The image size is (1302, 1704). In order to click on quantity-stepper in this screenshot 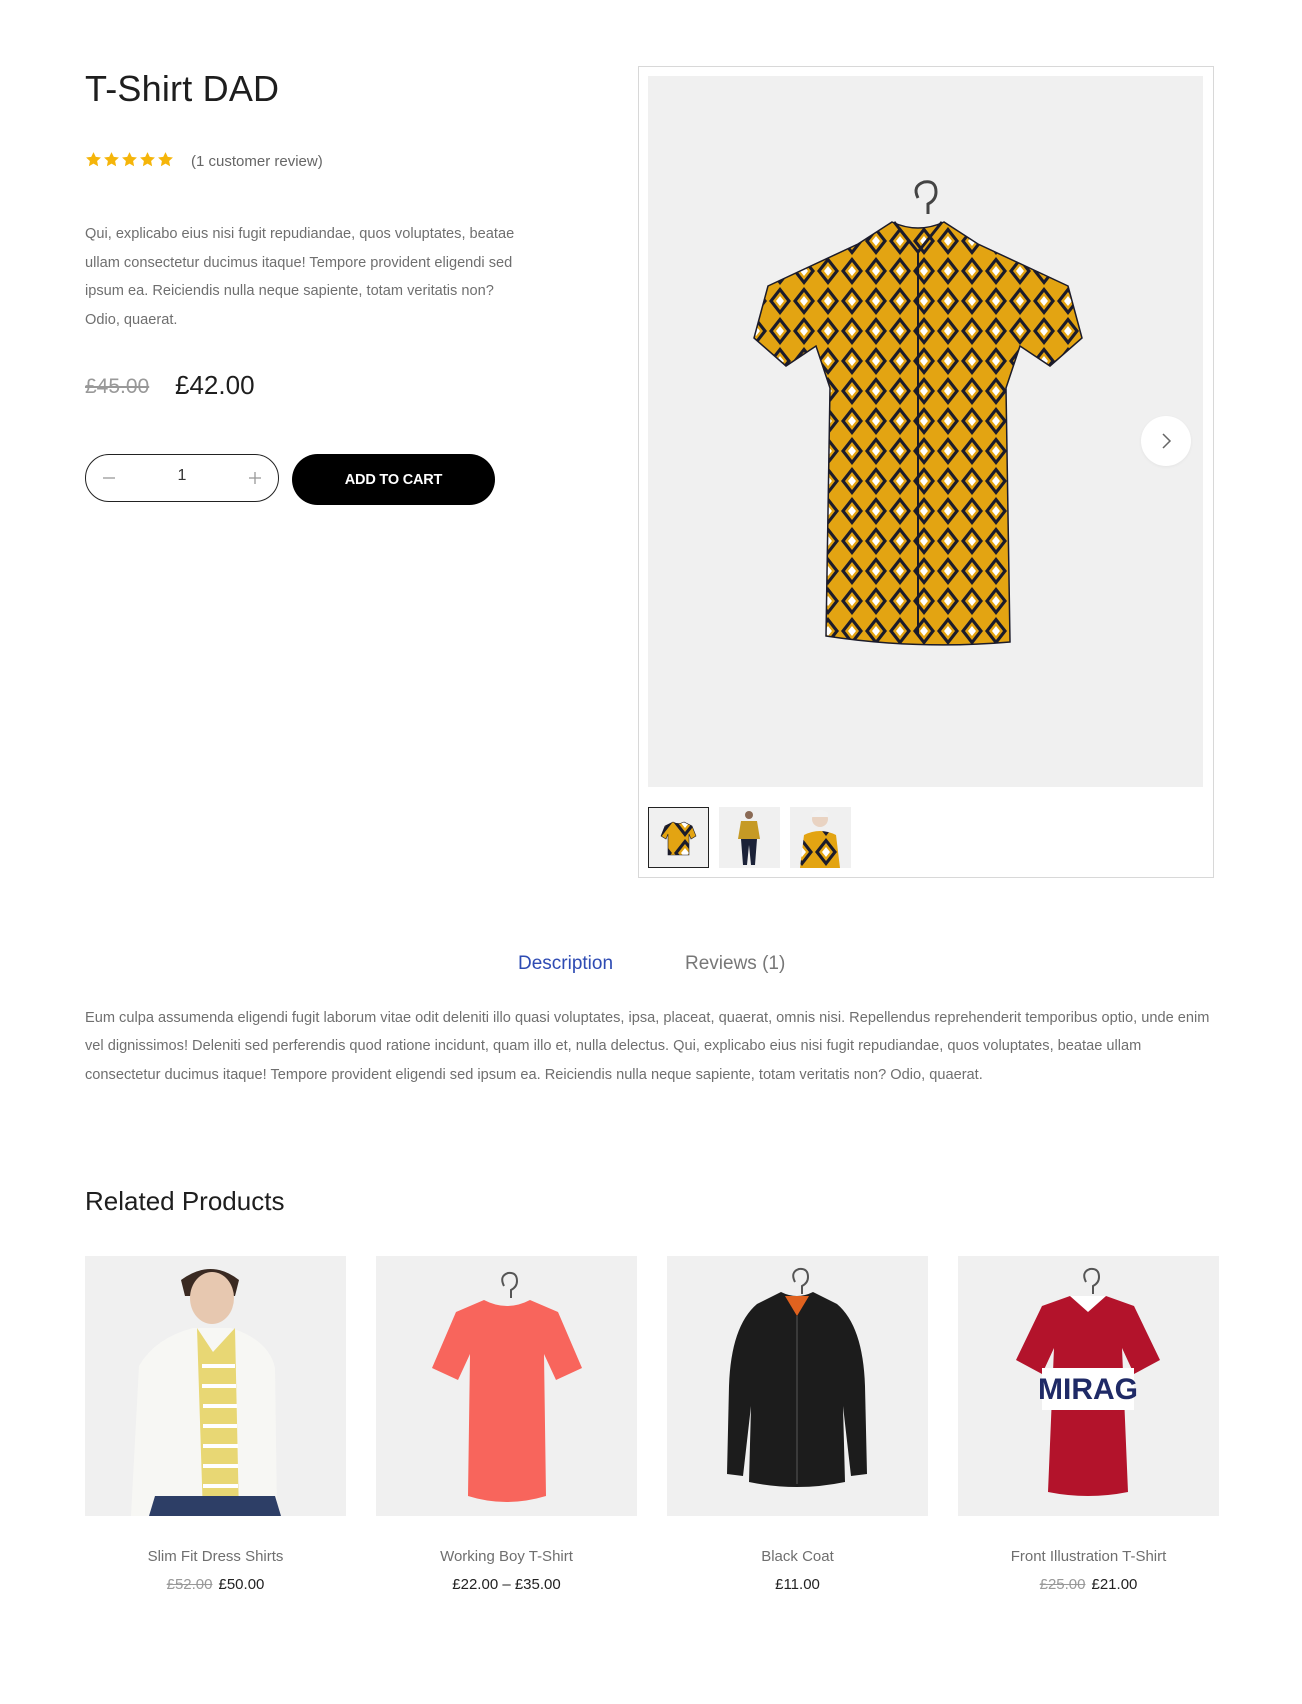, I will do `click(182, 478)`.